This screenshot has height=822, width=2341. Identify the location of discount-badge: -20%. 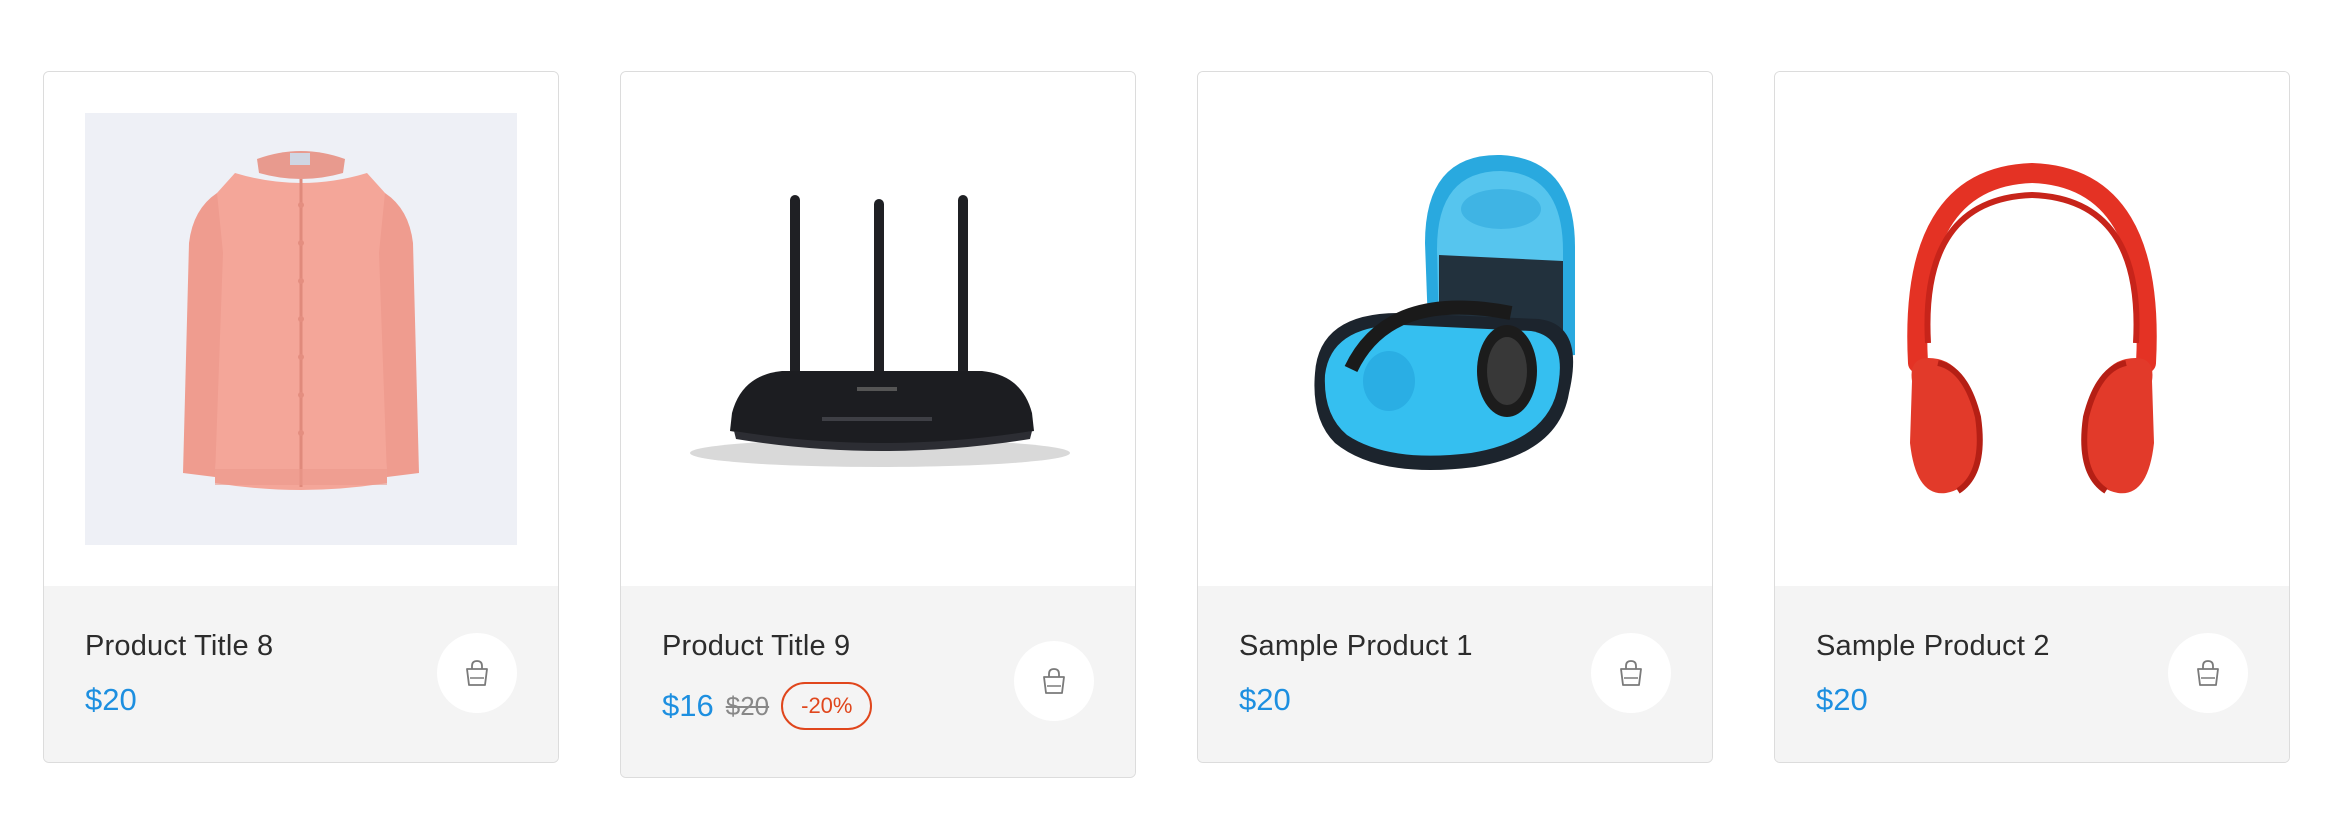
(827, 706).